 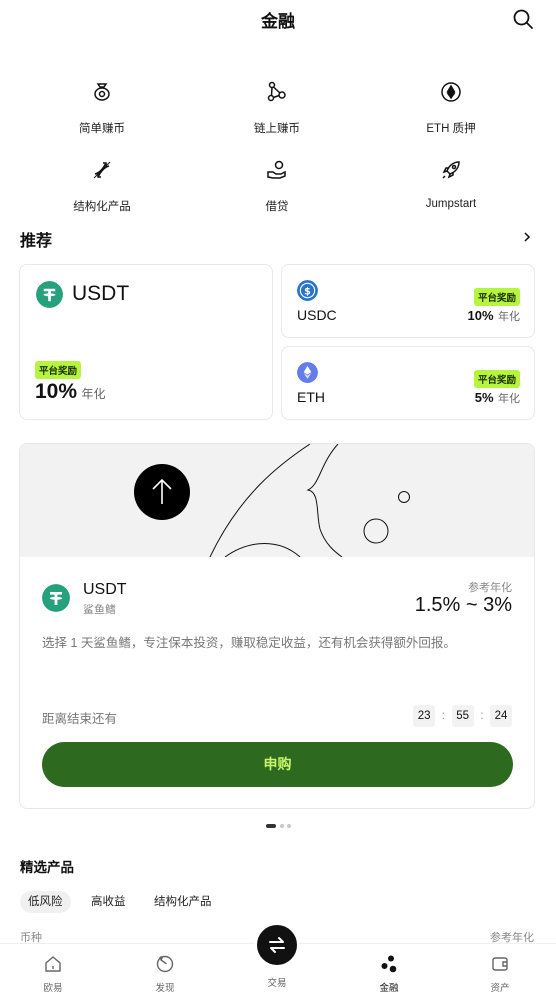 I want to click on wallet-icon, so click(x=500, y=964).